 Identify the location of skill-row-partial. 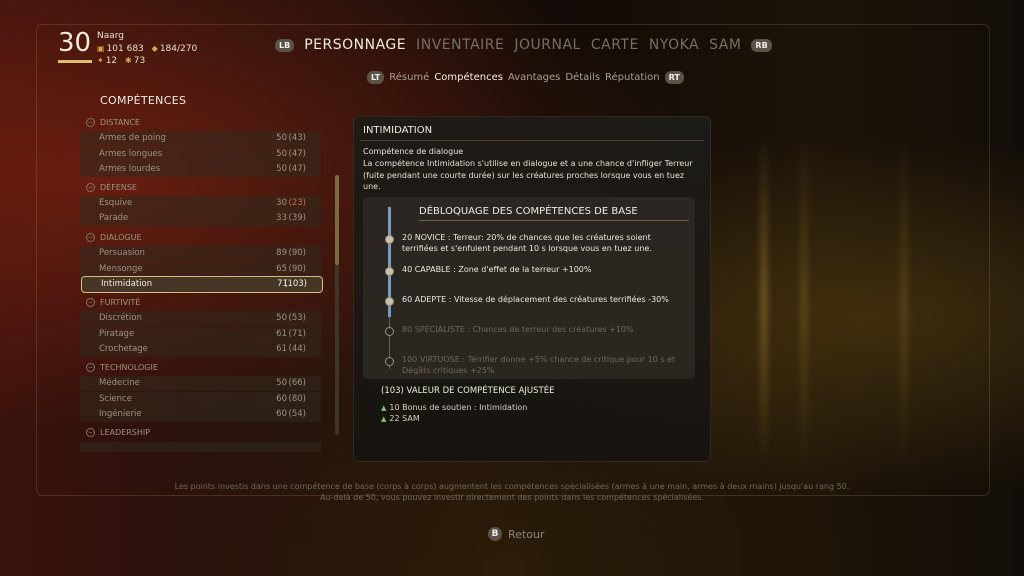
(200, 447).